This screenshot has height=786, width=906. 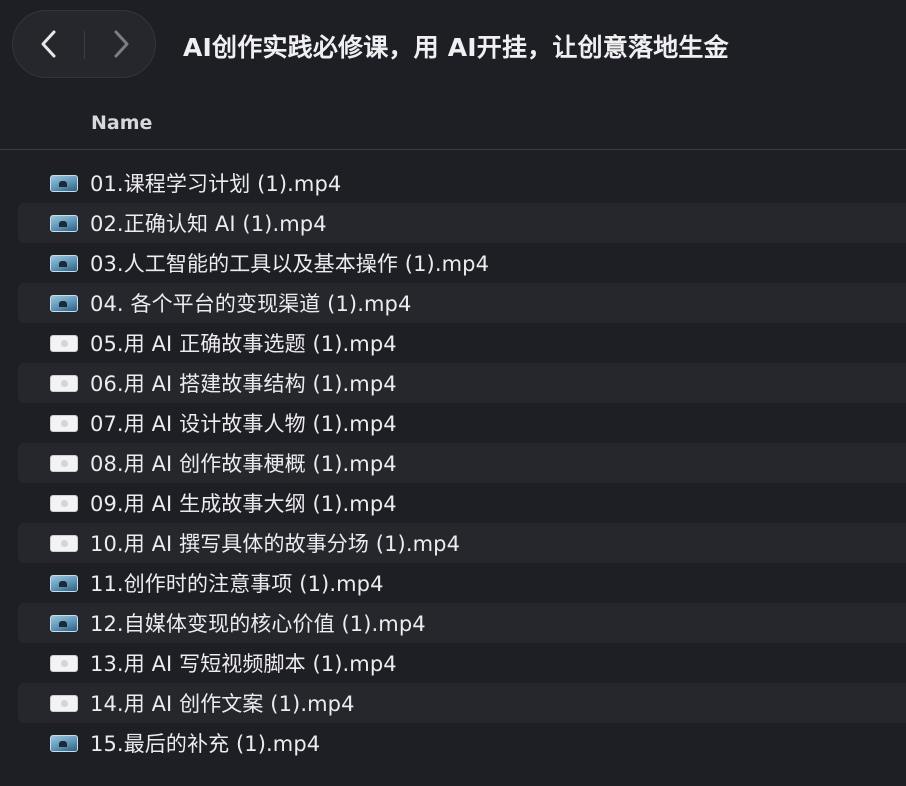 I want to click on file-row: 02.正确认知 AI (1).mp4, so click(x=462, y=223).